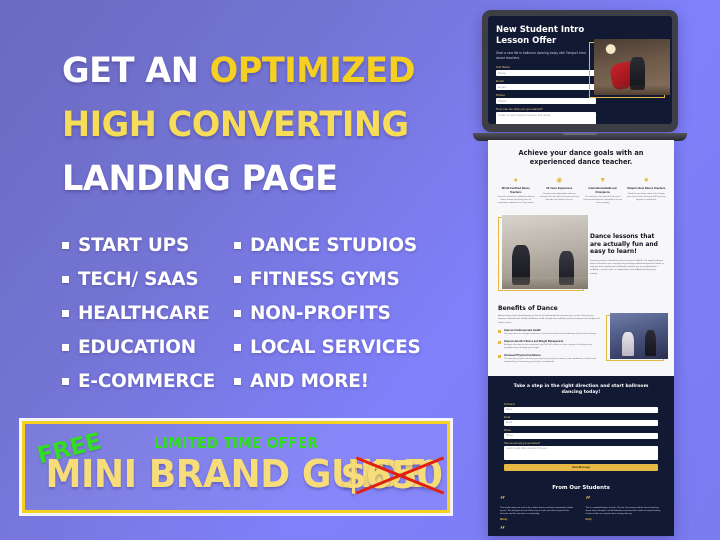 This screenshot has height=540, width=720. I want to click on benefit-title: Improve Cardiovascular Health, so click(522, 330).